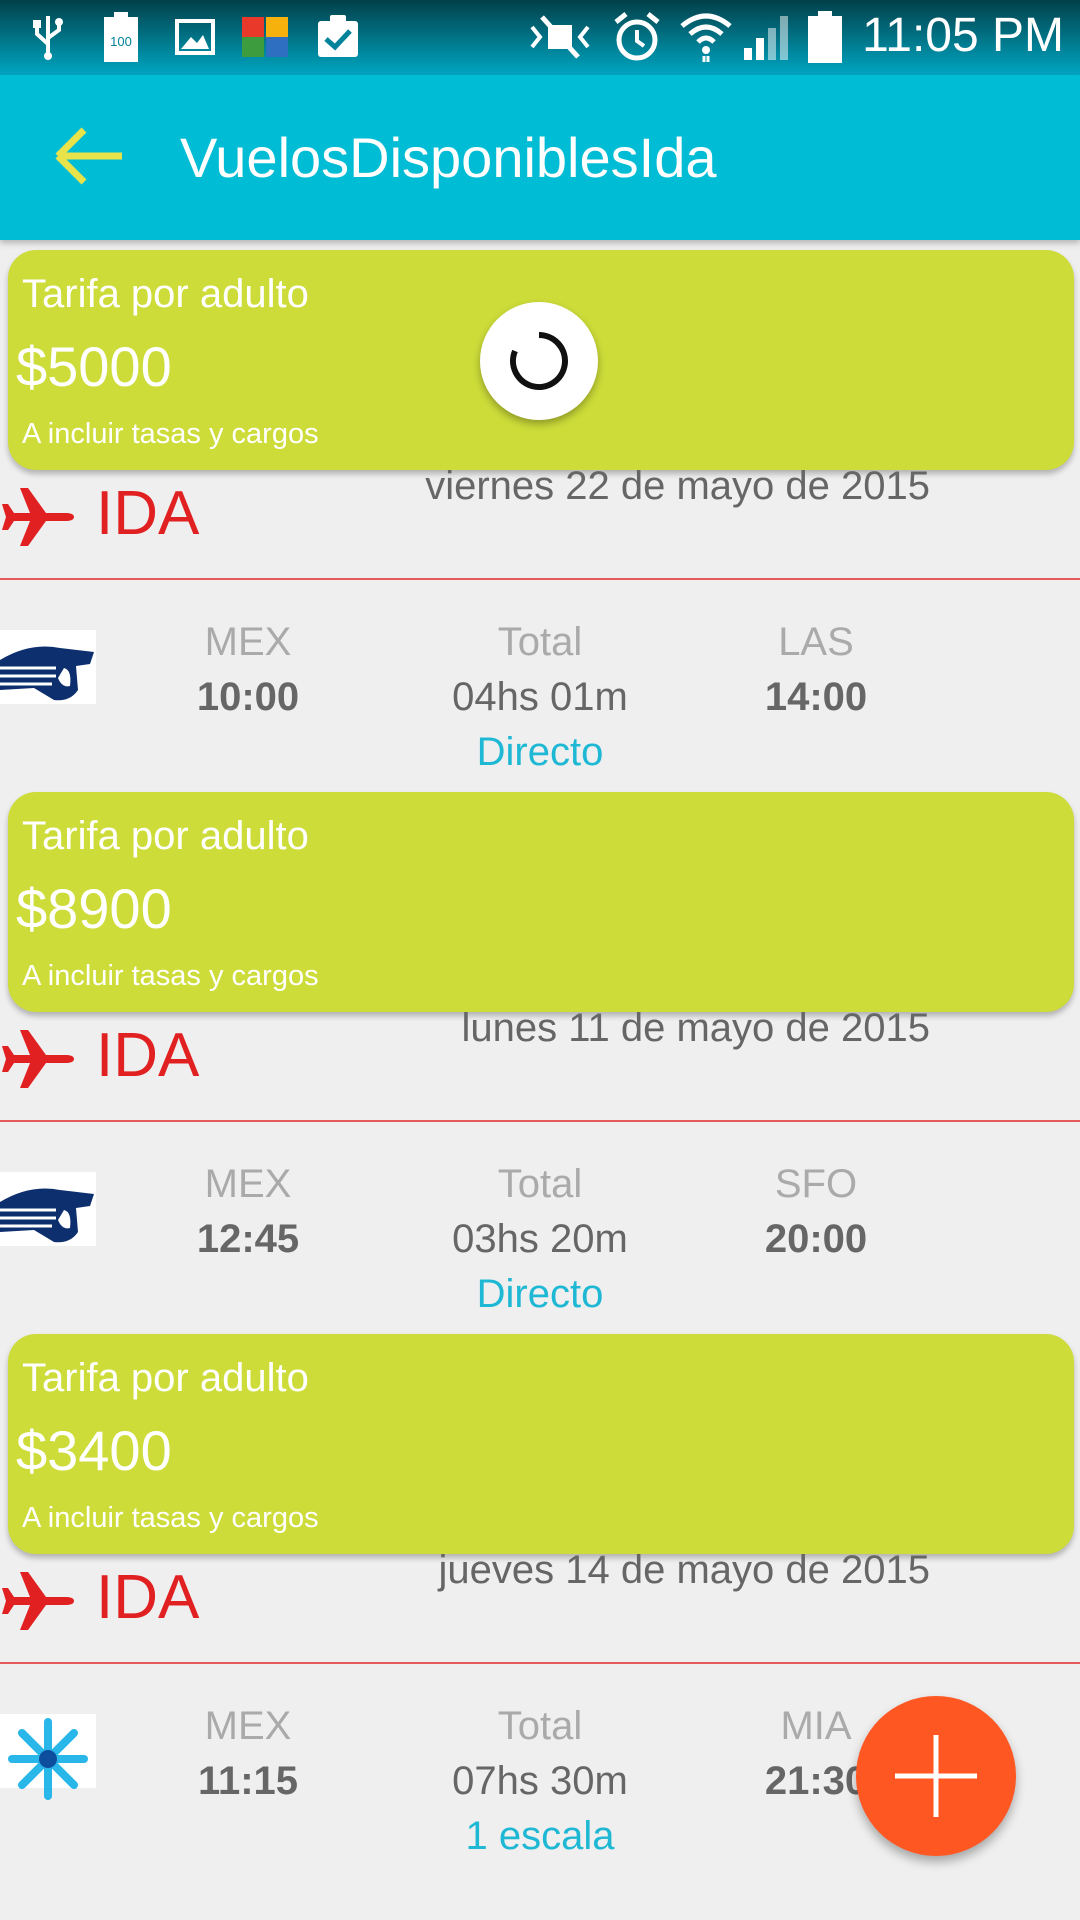 This screenshot has width=1080, height=1920. Describe the element at coordinates (706, 37) in the screenshot. I see `wifi-icon` at that location.